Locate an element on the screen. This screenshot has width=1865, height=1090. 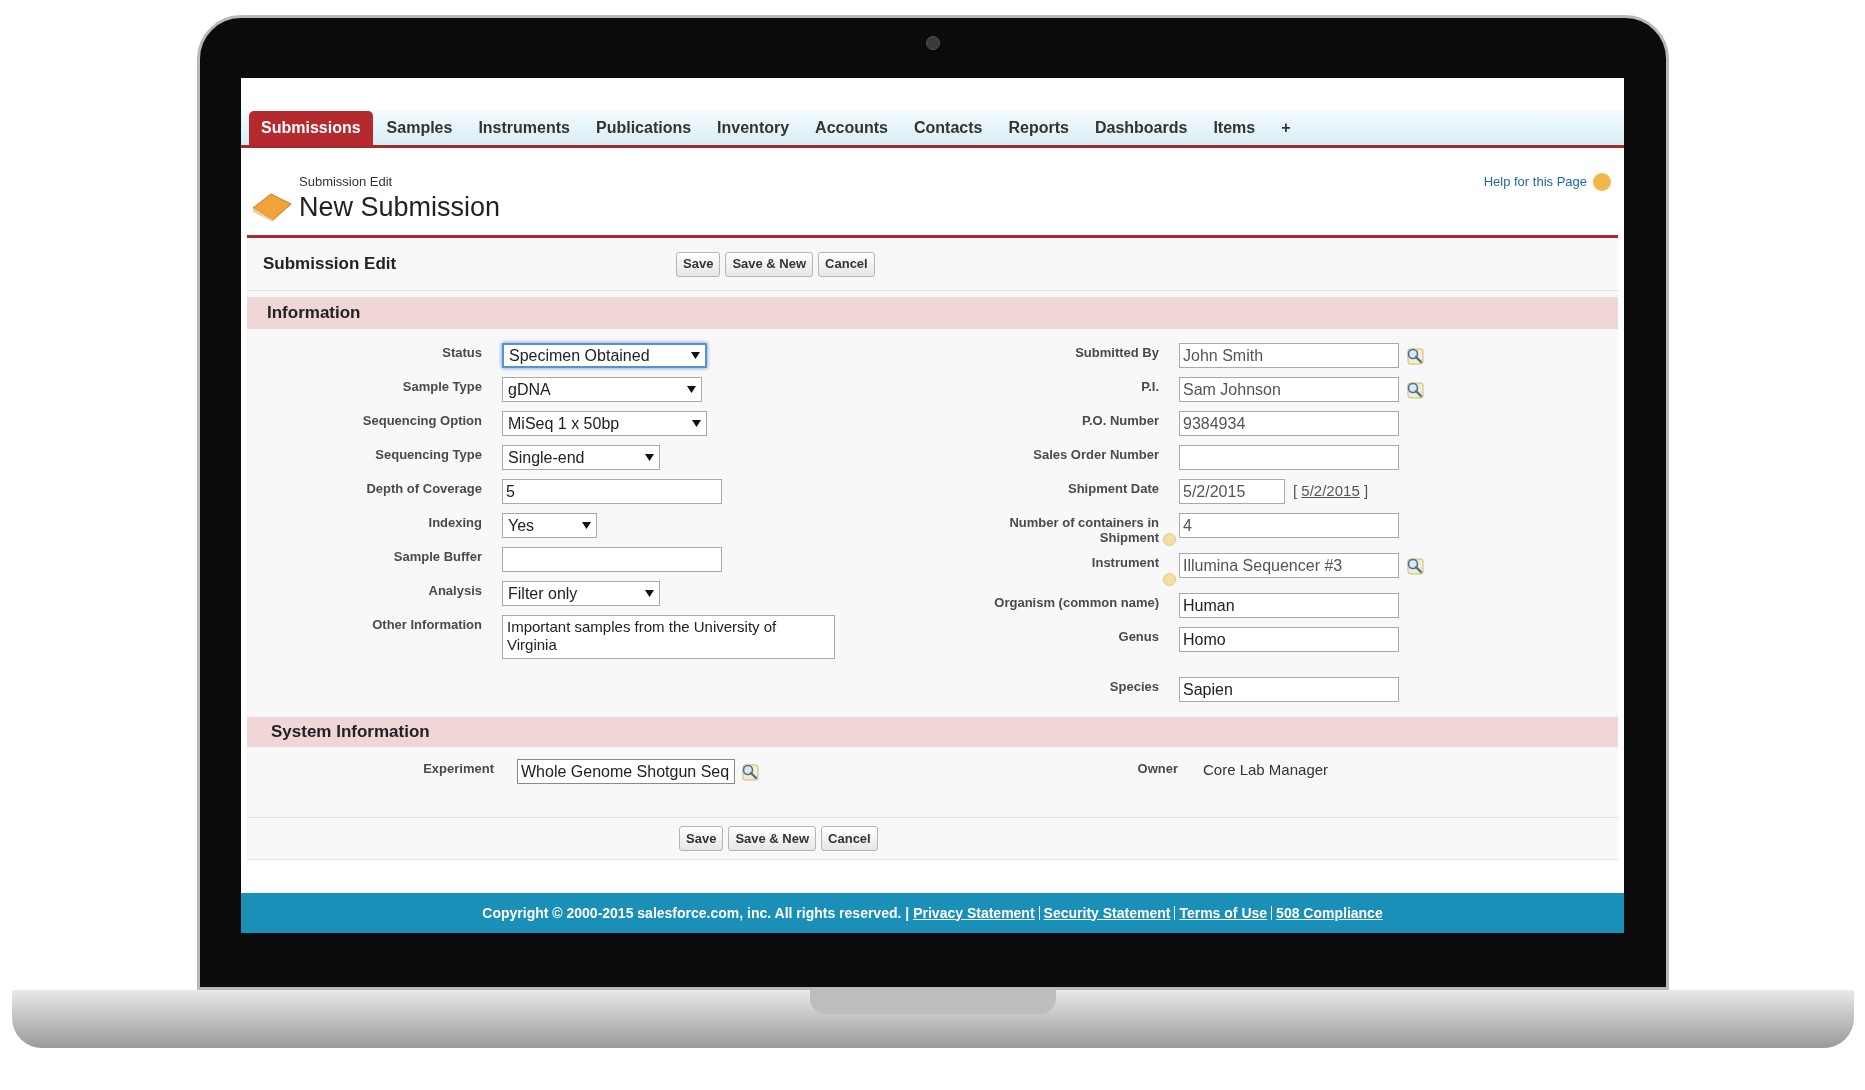
field-label: Sample Buffer is located at coordinates (437, 556).